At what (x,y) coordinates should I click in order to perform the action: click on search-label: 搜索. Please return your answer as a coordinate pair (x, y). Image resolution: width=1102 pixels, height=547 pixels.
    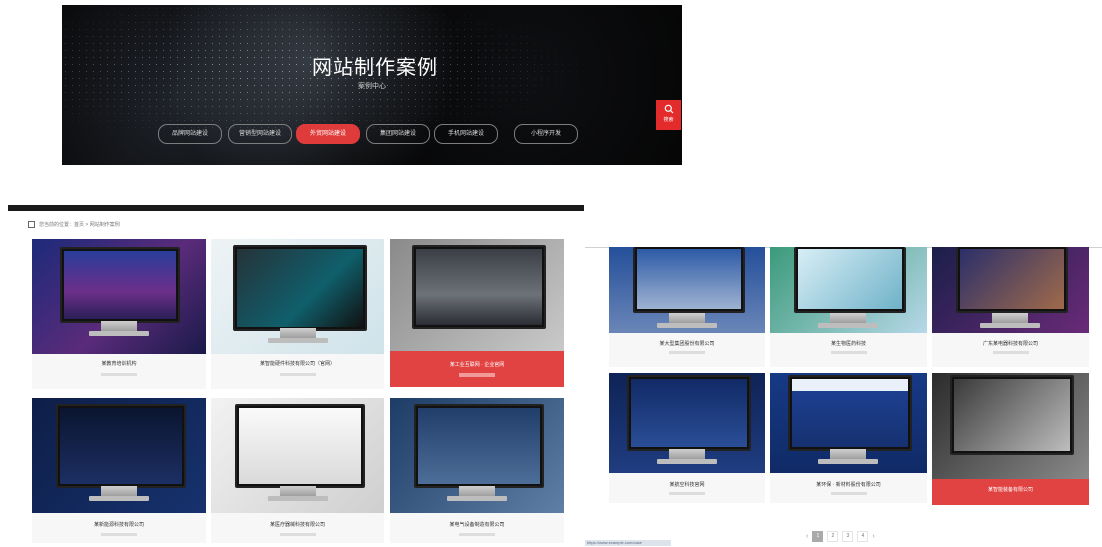
    Looking at the image, I should click on (668, 120).